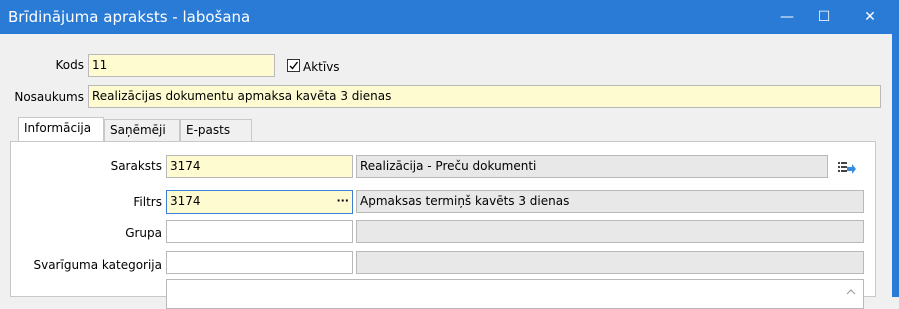 The image size is (899, 309). Describe the element at coordinates (185, 201) in the screenshot. I see `filtrs-code-value: 3174` at that location.